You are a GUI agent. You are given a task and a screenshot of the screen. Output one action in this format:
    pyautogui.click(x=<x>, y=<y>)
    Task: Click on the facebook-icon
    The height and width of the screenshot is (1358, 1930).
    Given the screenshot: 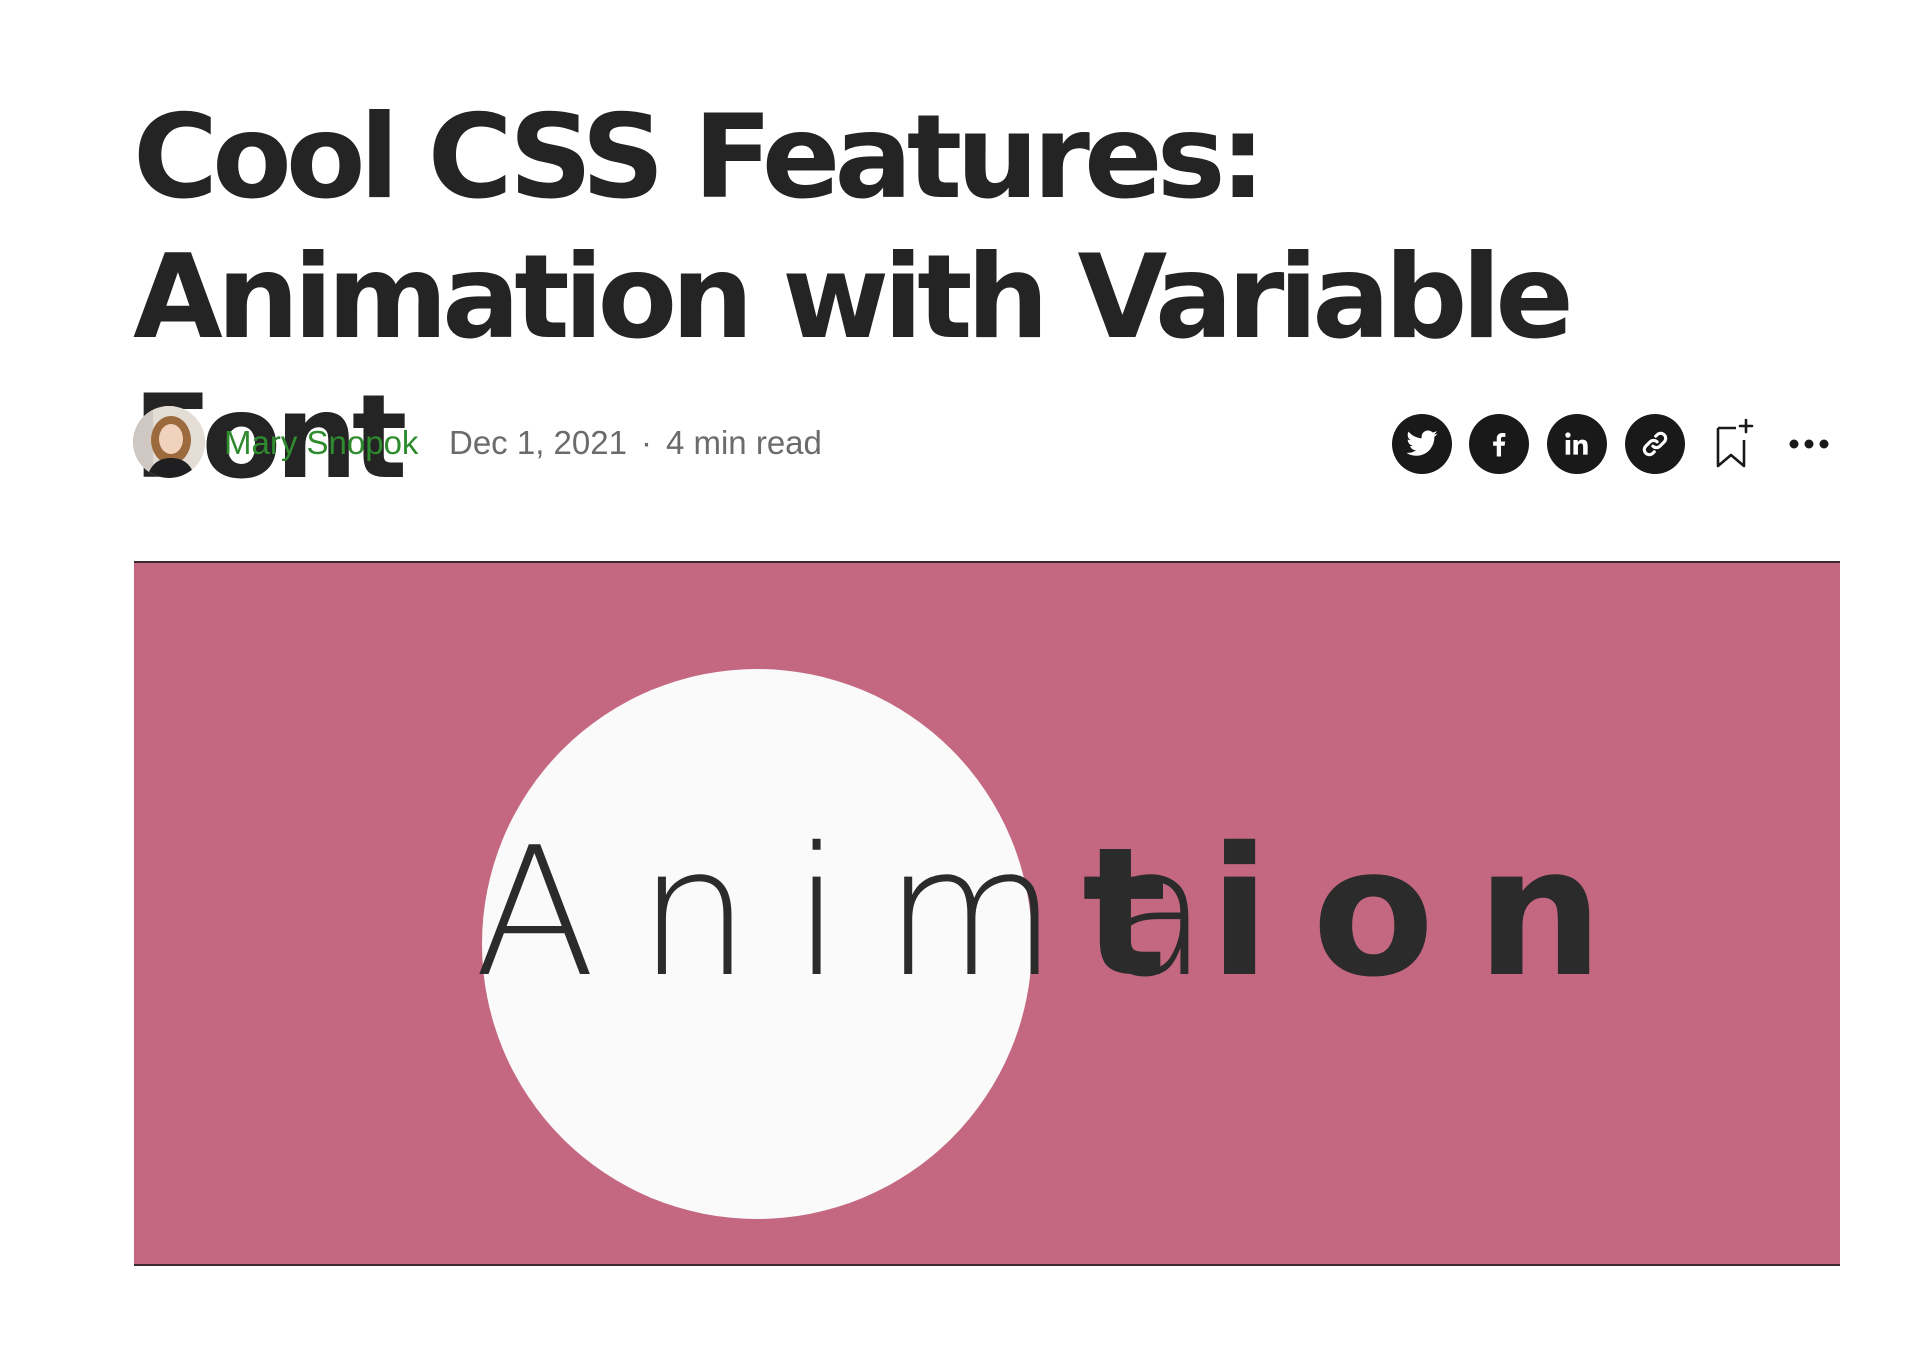 What is the action you would take?
    pyautogui.click(x=1499, y=445)
    